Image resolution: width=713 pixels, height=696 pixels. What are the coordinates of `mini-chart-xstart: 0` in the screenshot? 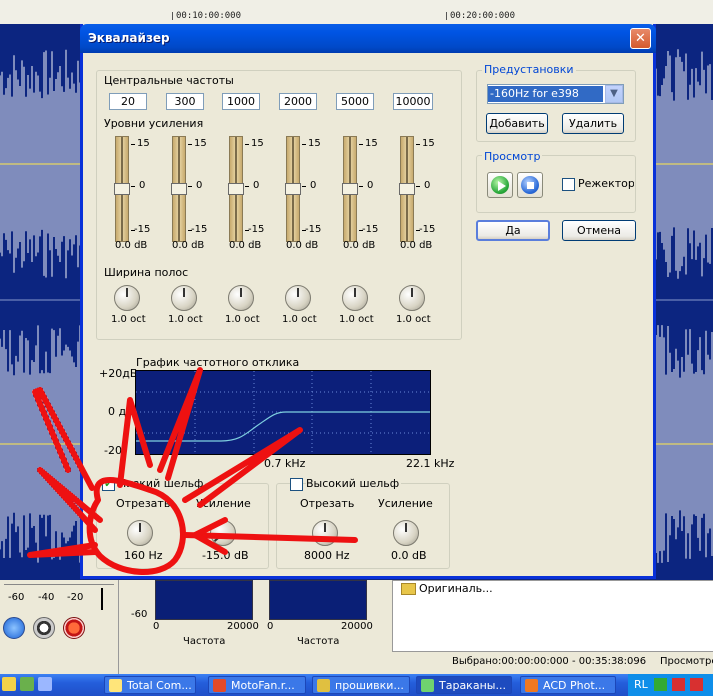 It's located at (156, 626).